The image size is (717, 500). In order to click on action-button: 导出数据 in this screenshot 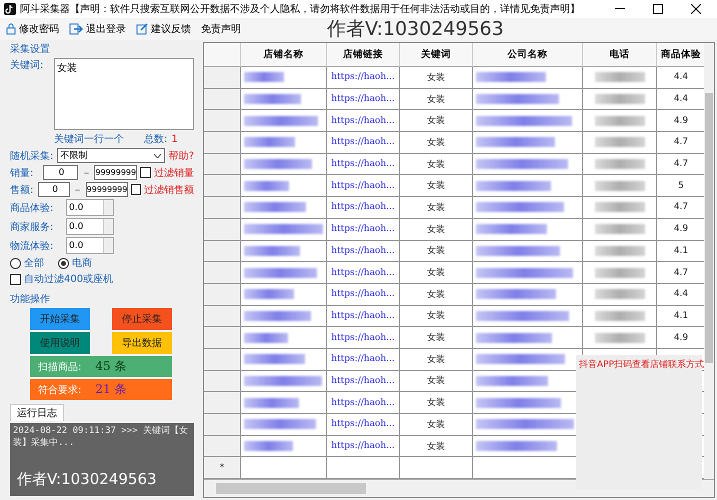, I will do `click(142, 343)`.